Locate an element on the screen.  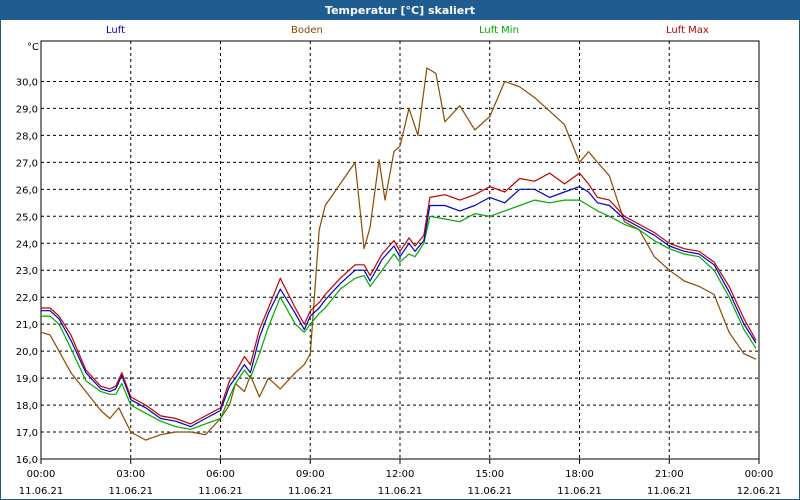
y-tick-label: 16,0 is located at coordinates (27, 460).